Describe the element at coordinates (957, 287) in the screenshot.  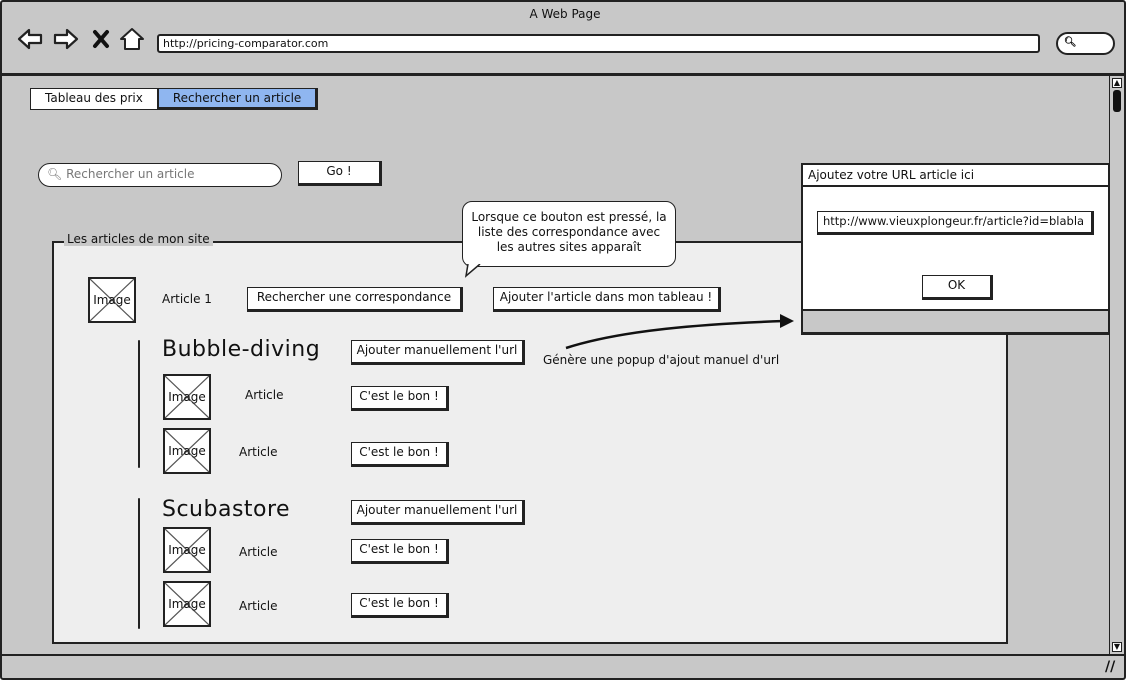
I see `ok-button: OK` at that location.